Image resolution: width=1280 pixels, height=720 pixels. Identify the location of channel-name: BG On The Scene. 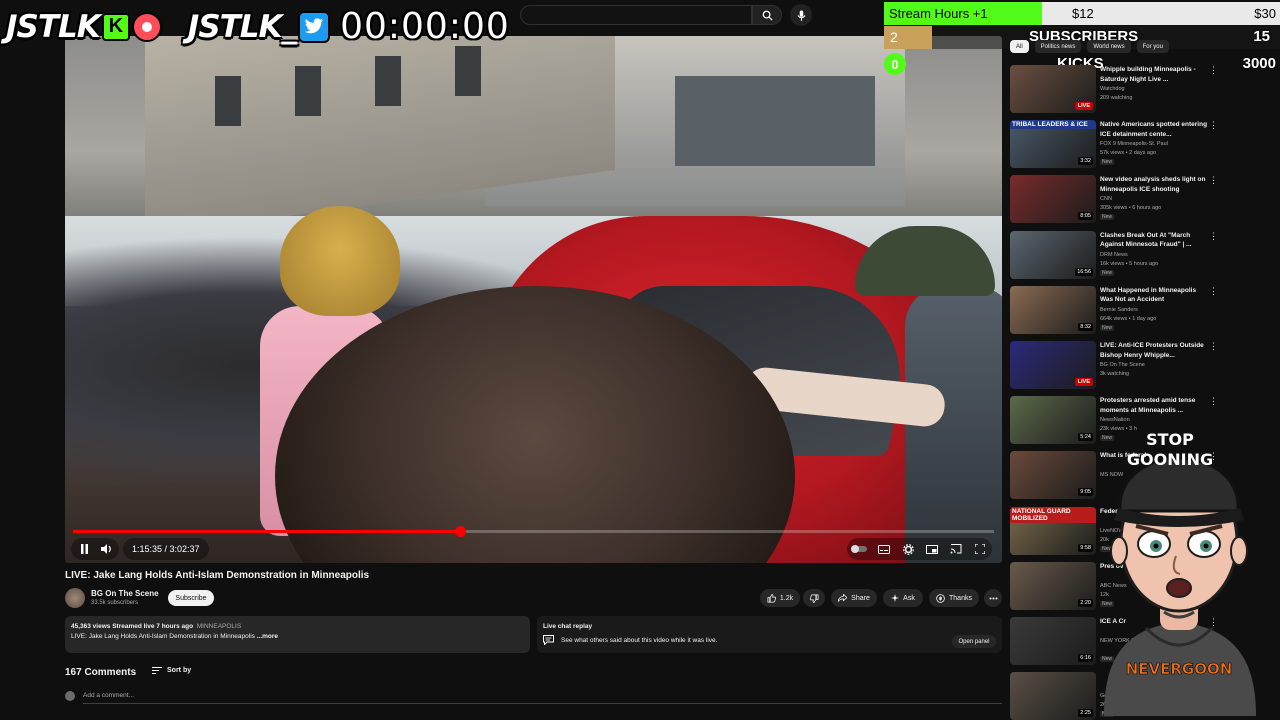
(125, 593).